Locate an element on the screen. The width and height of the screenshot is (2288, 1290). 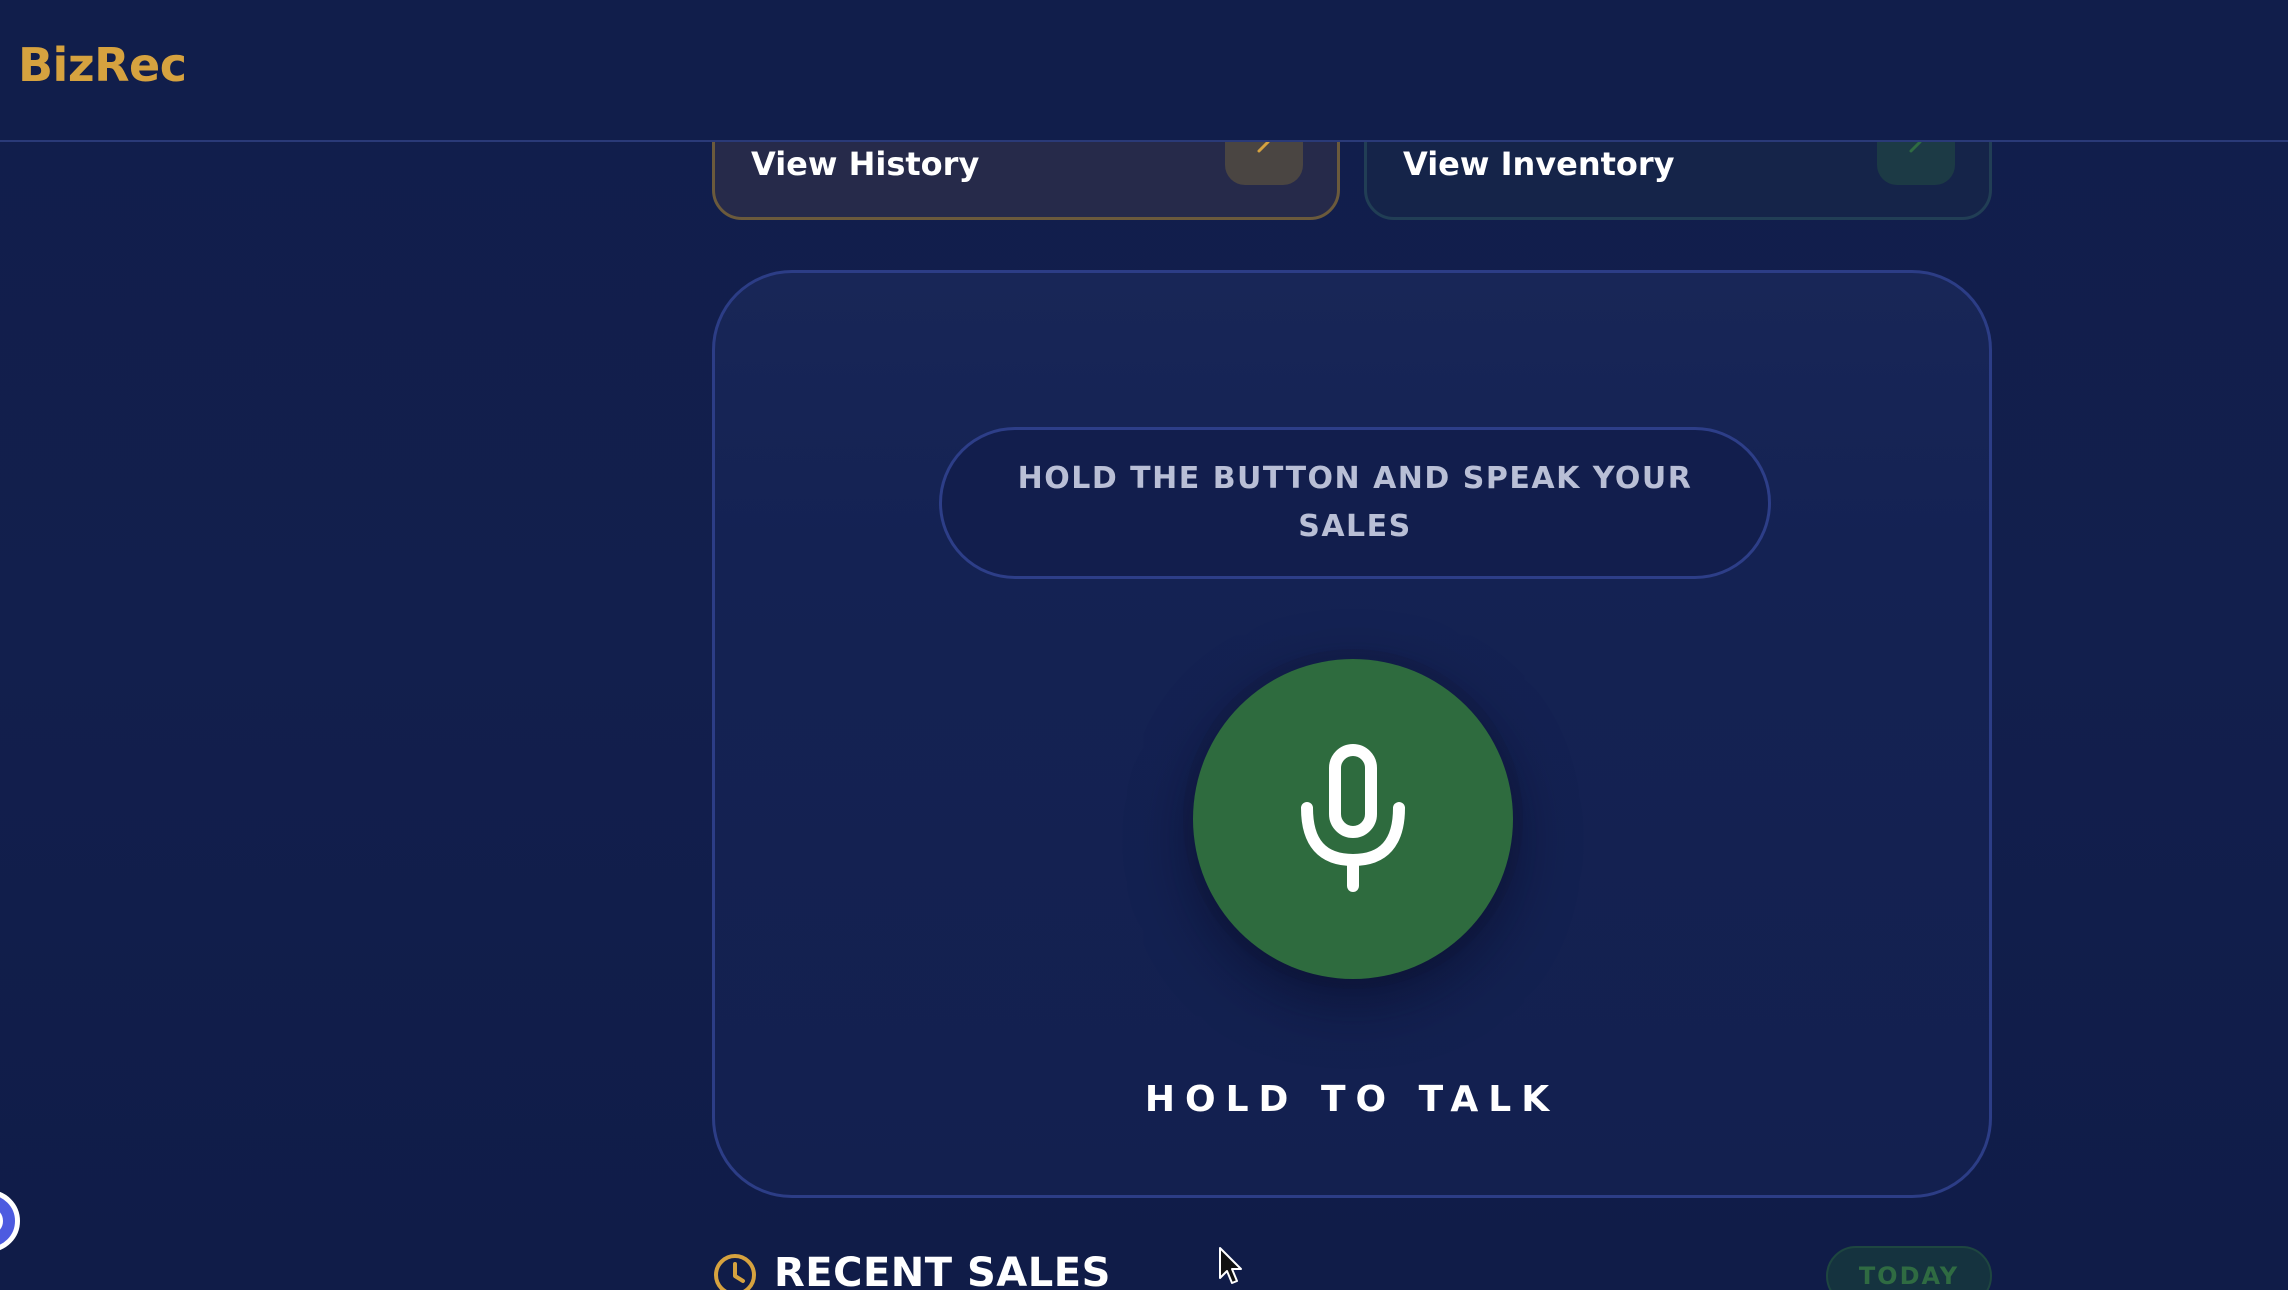
recent-sales-title: RECENT SALES is located at coordinates (942, 1270).